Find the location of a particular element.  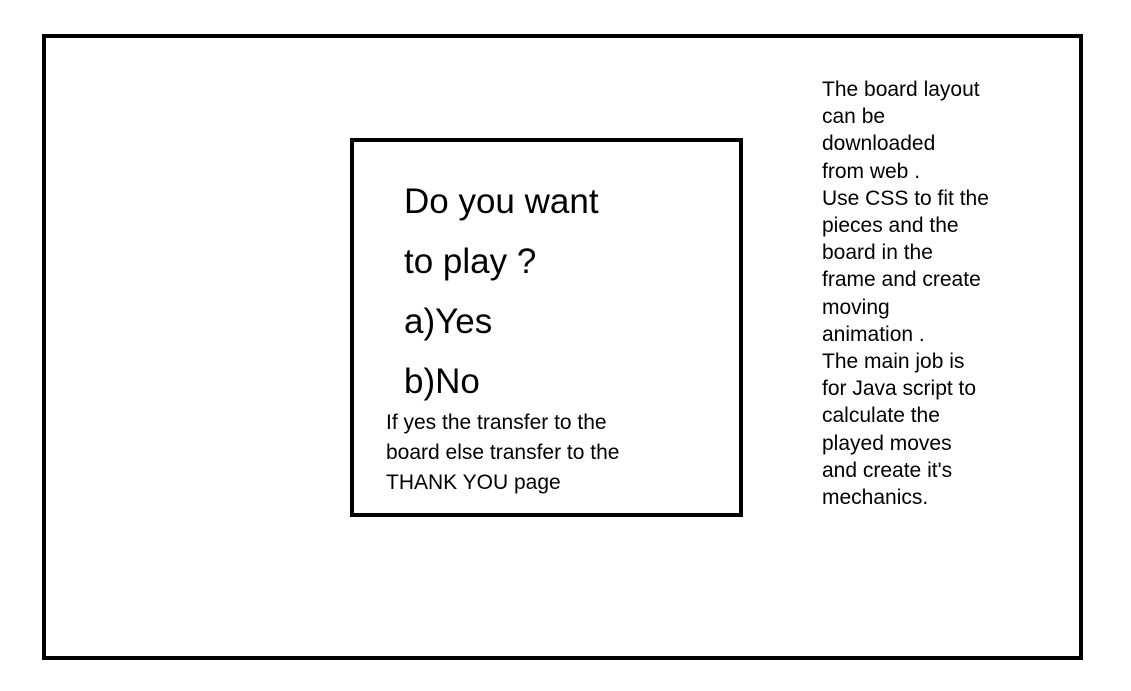

note-line: played moves is located at coordinates (887, 443).